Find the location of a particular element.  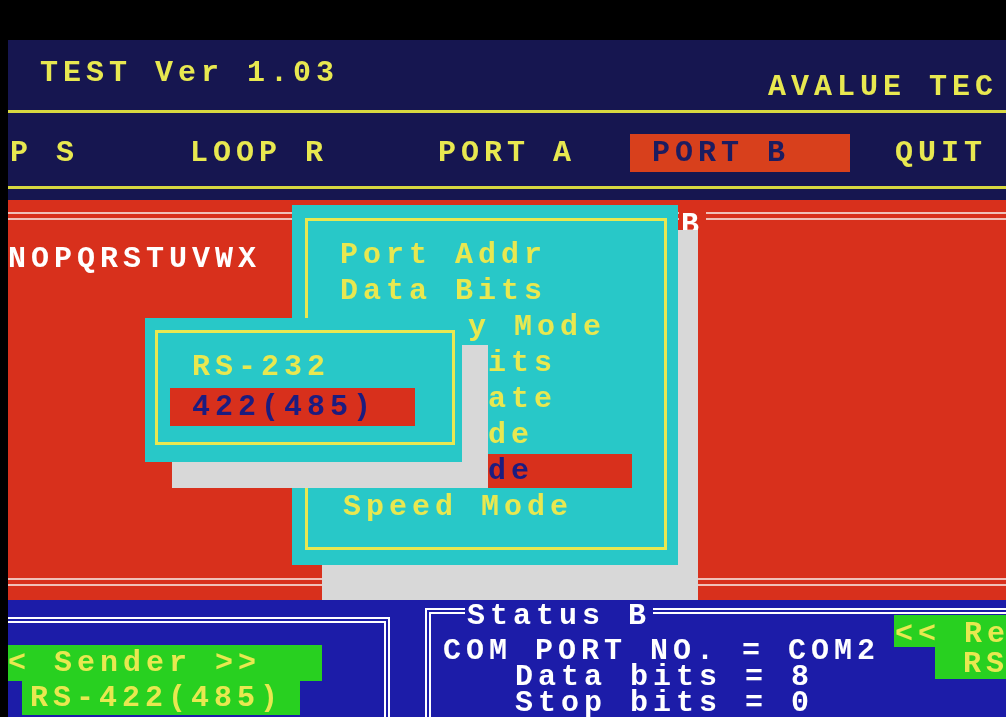

port-menu-item: Port Addr is located at coordinates (444, 255).